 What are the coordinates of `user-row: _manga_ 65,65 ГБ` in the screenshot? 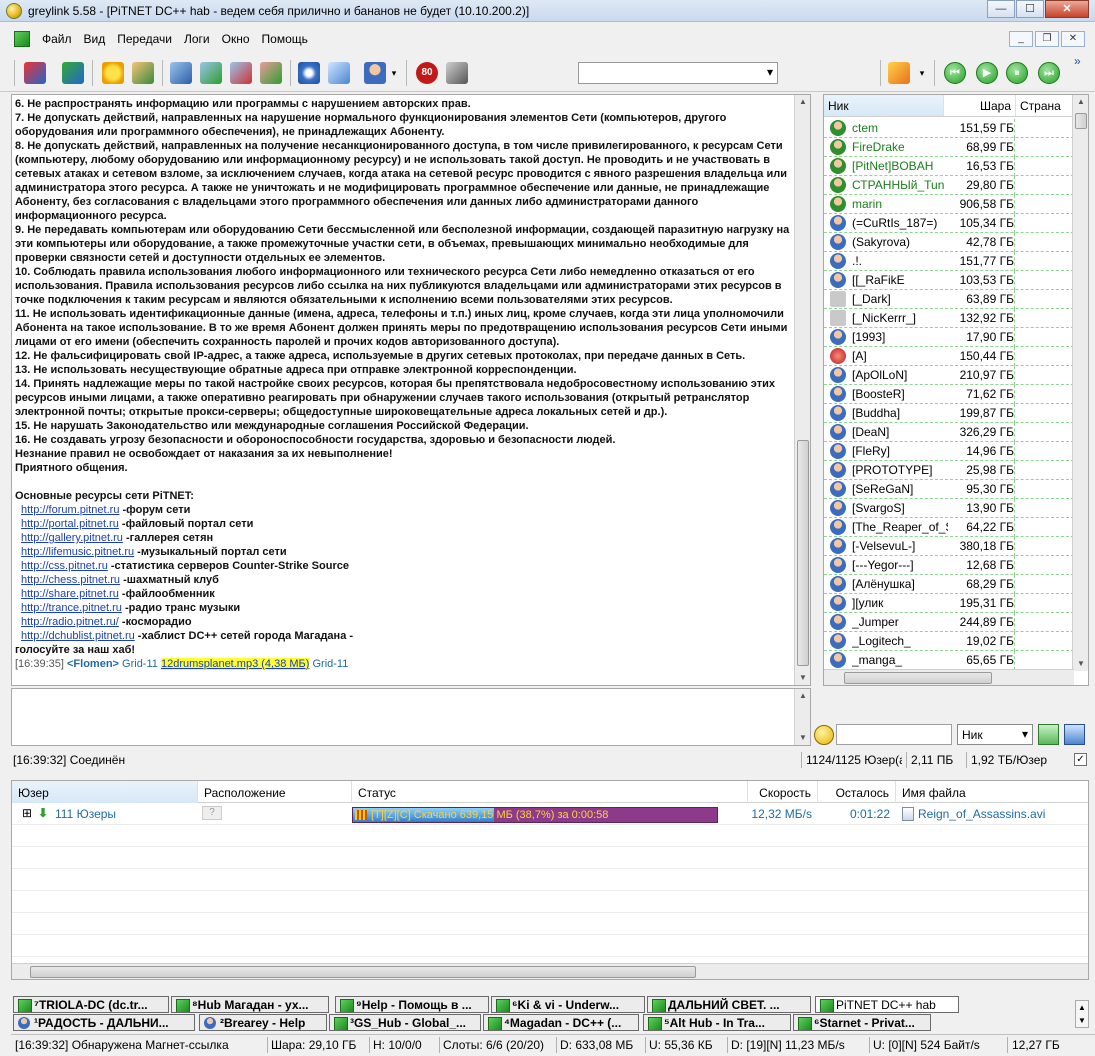 It's located at (949, 660).